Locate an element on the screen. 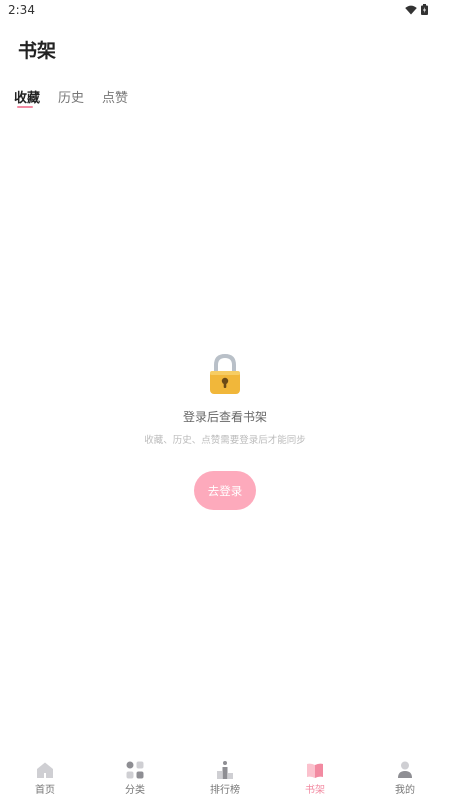 Image resolution: width=450 pixels, height=800 pixels. category-icon is located at coordinates (135, 770).